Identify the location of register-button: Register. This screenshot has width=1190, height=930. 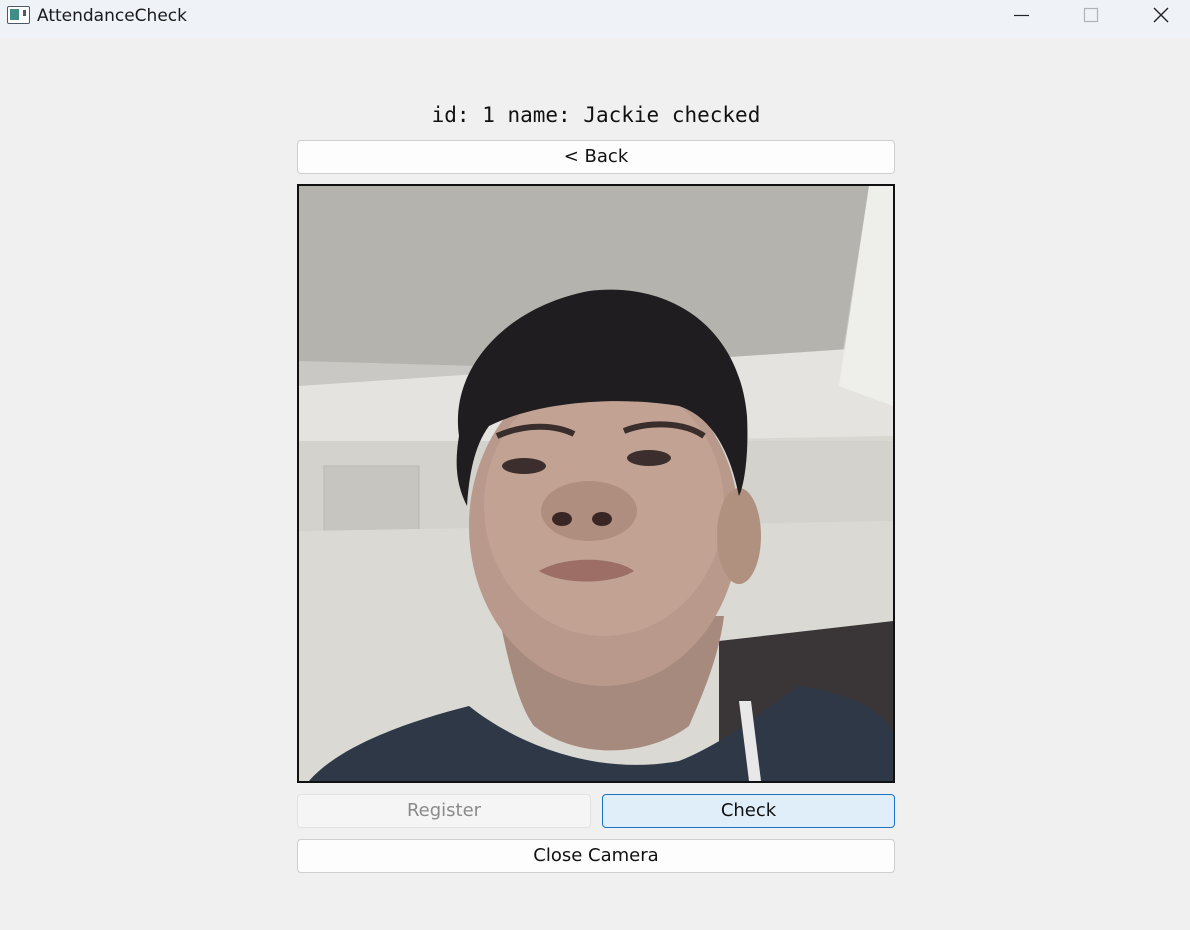
(444, 811).